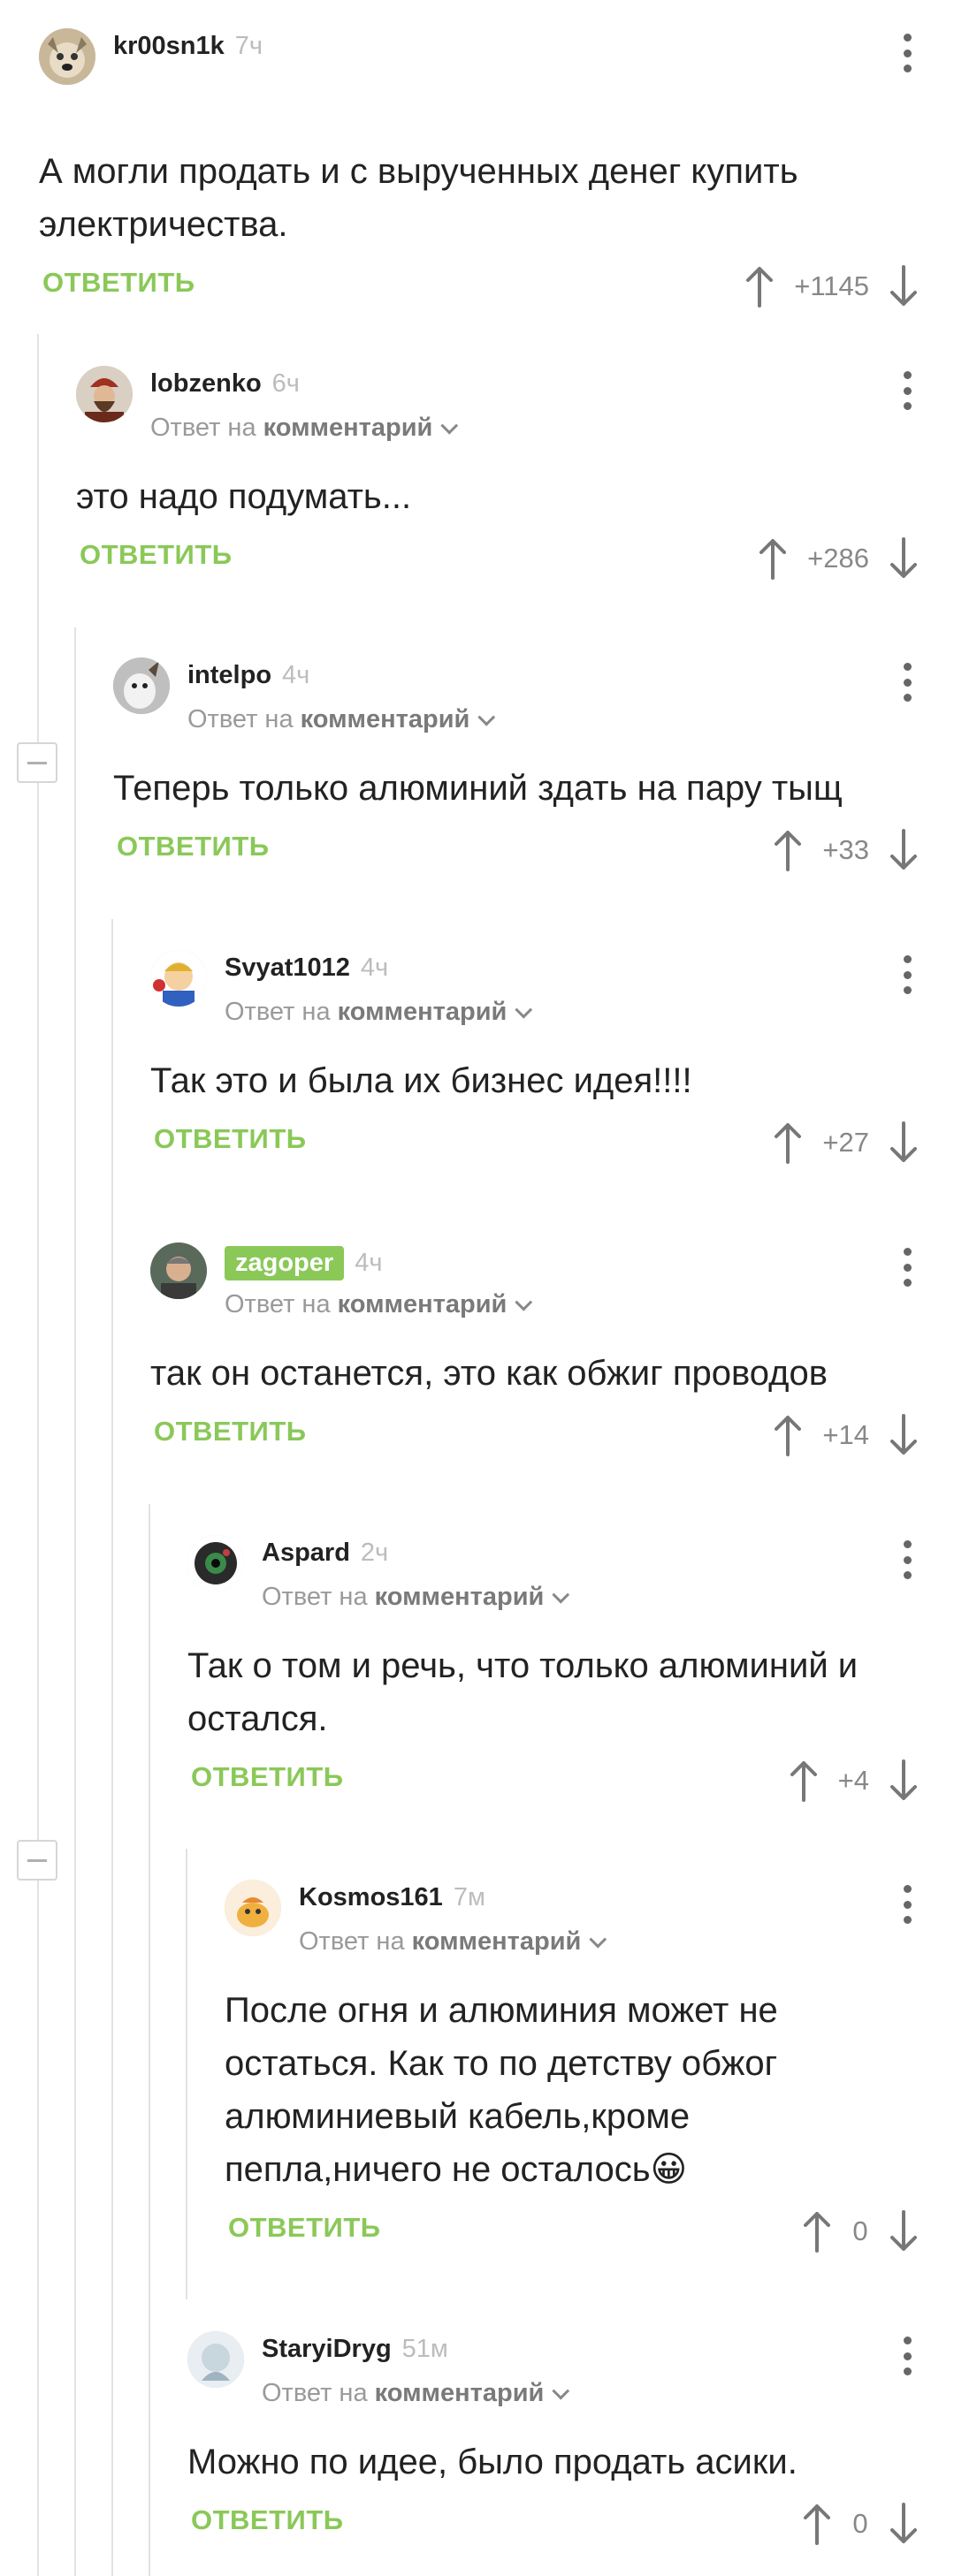  Describe the element at coordinates (515, 558) in the screenshot. I see `comment-actions: ОТВЕТИТЬ +286` at that location.